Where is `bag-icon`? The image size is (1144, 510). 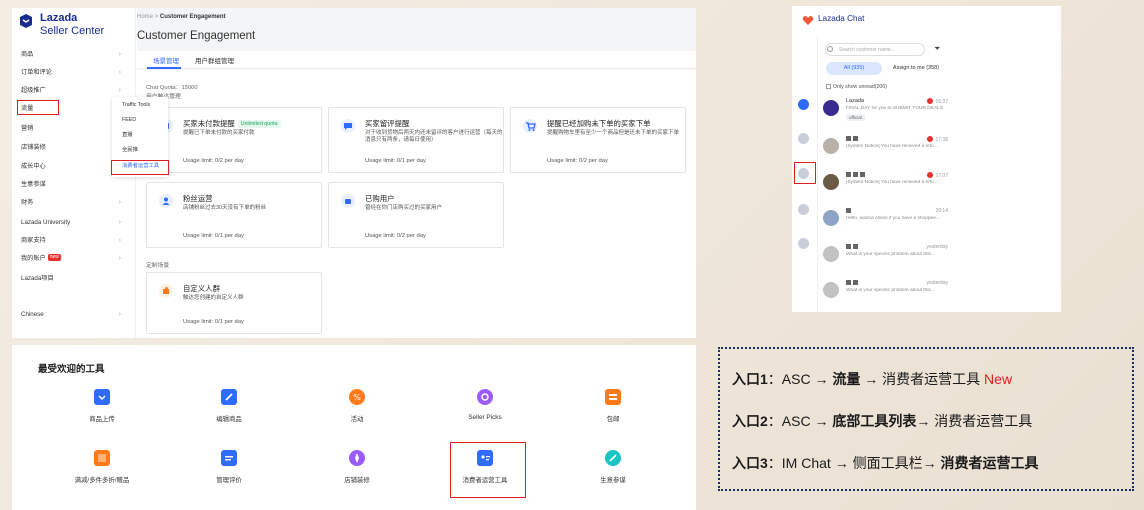
bag-icon is located at coordinates (348, 201).